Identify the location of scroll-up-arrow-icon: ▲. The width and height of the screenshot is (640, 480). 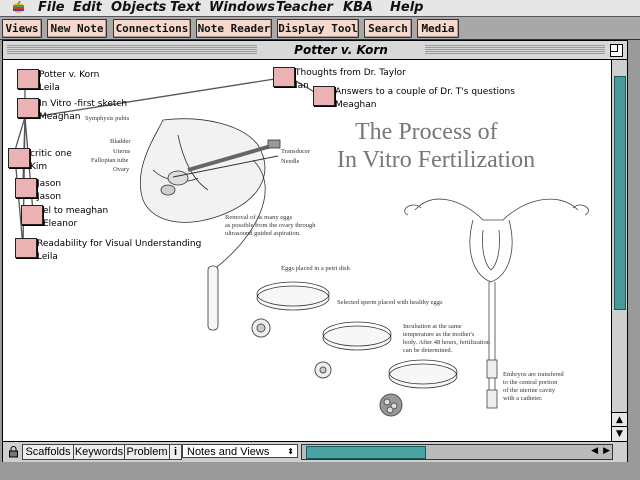
(619, 419).